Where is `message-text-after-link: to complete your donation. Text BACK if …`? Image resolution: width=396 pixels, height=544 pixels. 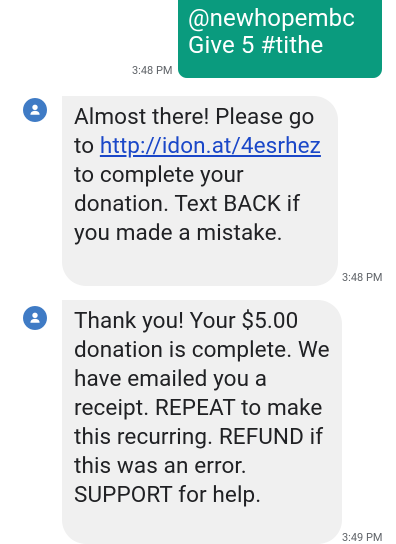
message-text-after-link: to complete your donation. Text BACK if … is located at coordinates (187, 204).